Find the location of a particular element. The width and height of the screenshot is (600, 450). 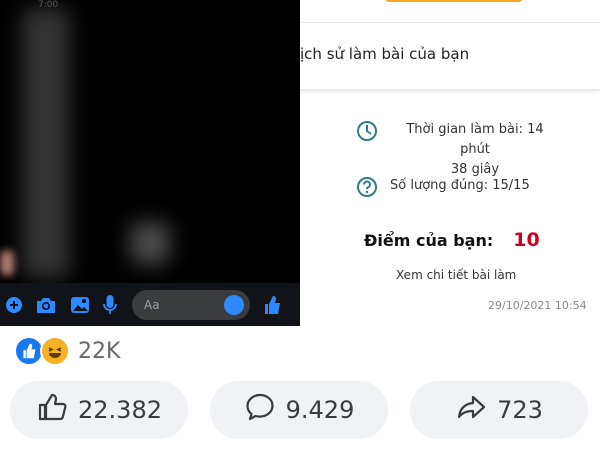

message-input: Aa is located at coordinates (191, 304).